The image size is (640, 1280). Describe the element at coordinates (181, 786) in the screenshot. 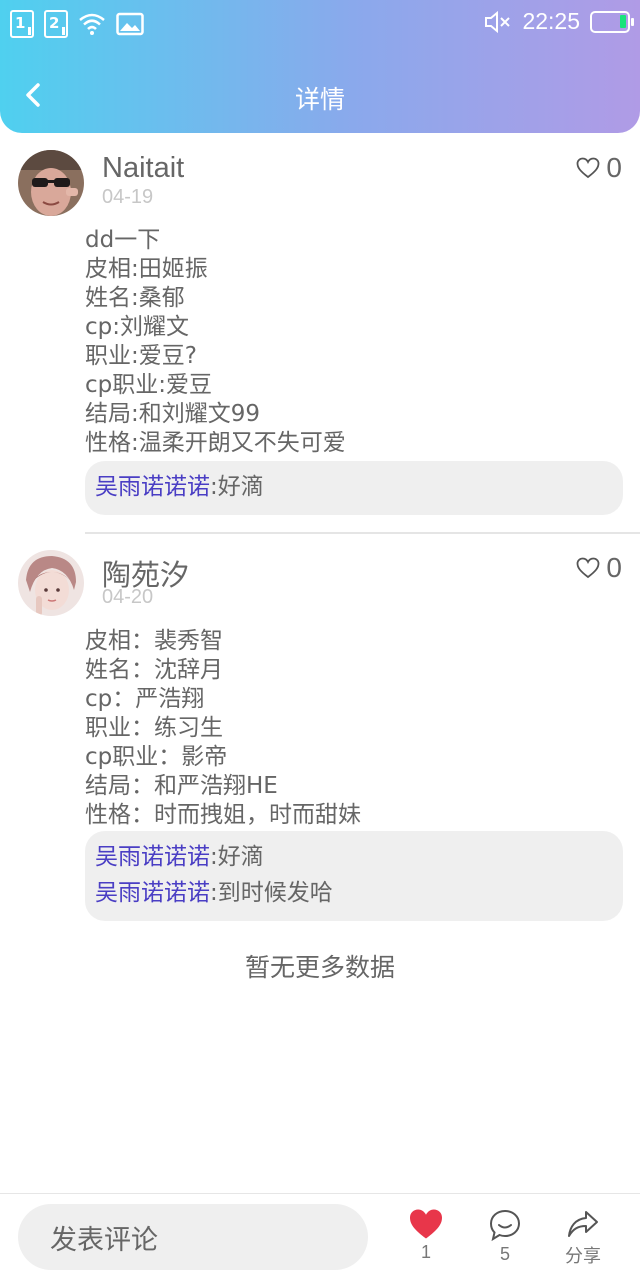

I see `post-line: 结局：和严浩翔HE` at that location.